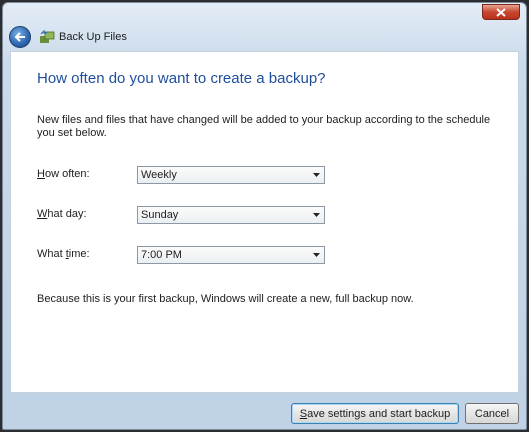 This screenshot has height=432, width=529. Describe the element at coordinates (62, 214) in the screenshot. I see `what-day-label: What day:` at that location.